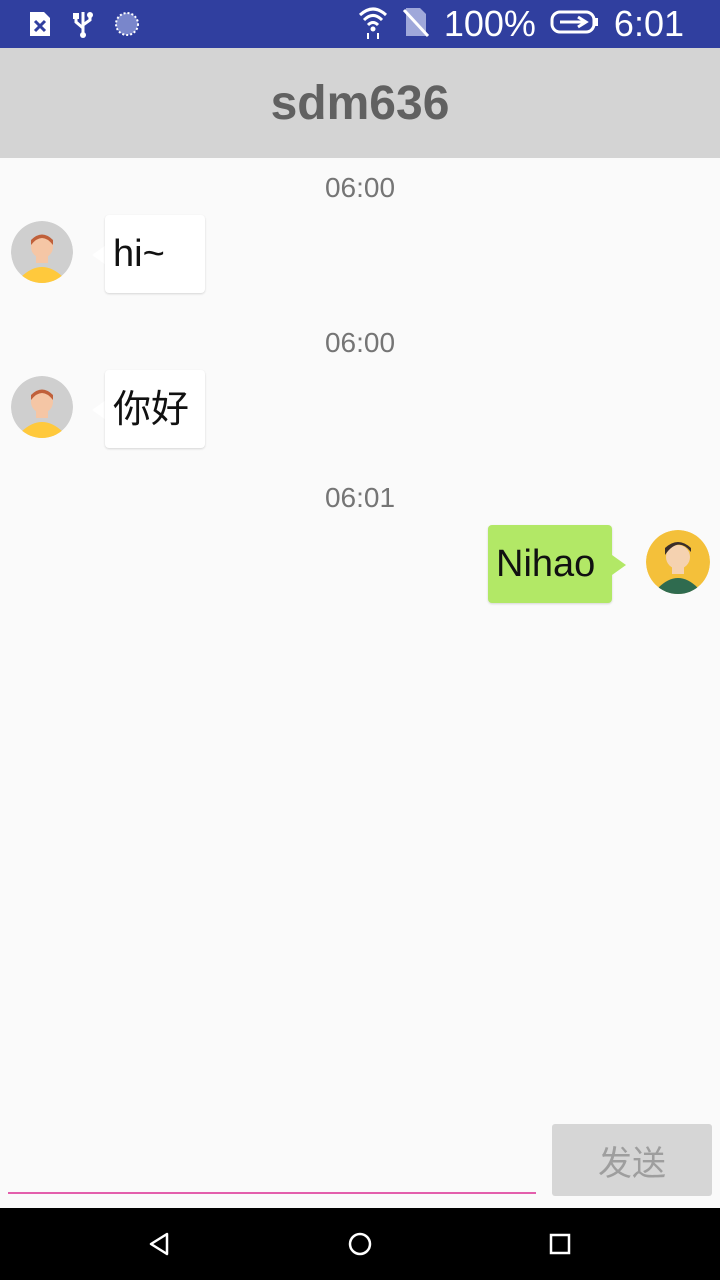 The height and width of the screenshot is (1280, 720). Describe the element at coordinates (632, 1160) in the screenshot. I see `send-button: 发送` at that location.